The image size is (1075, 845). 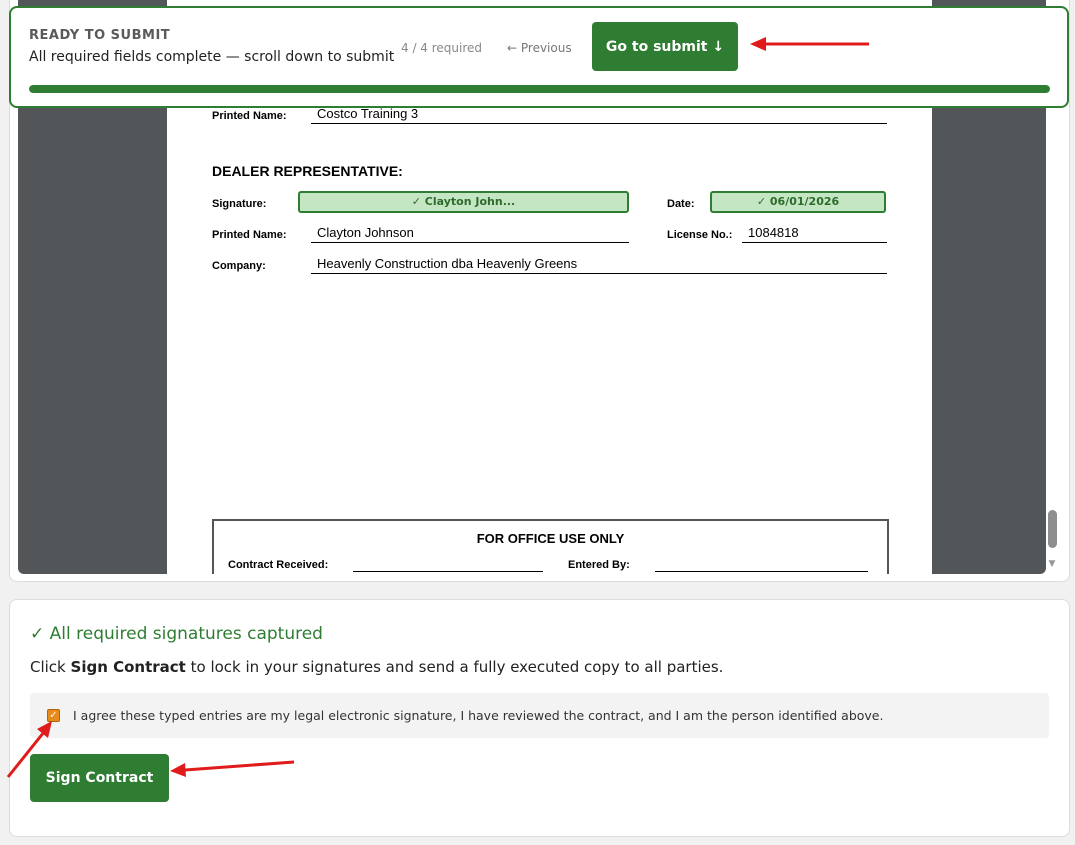 What do you see at coordinates (681, 204) in the screenshot?
I see `date-label: Date:` at bounding box center [681, 204].